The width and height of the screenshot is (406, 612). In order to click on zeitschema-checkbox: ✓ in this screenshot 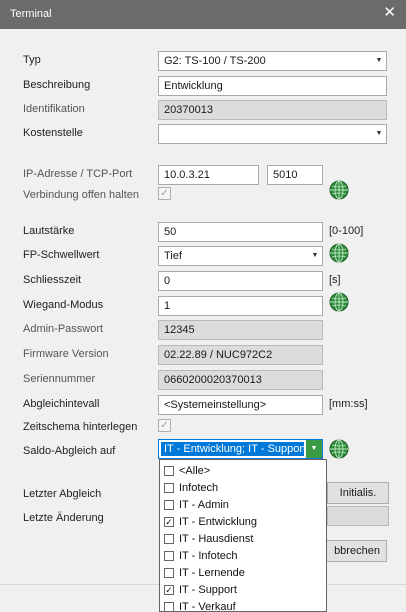, I will do `click(164, 425)`.